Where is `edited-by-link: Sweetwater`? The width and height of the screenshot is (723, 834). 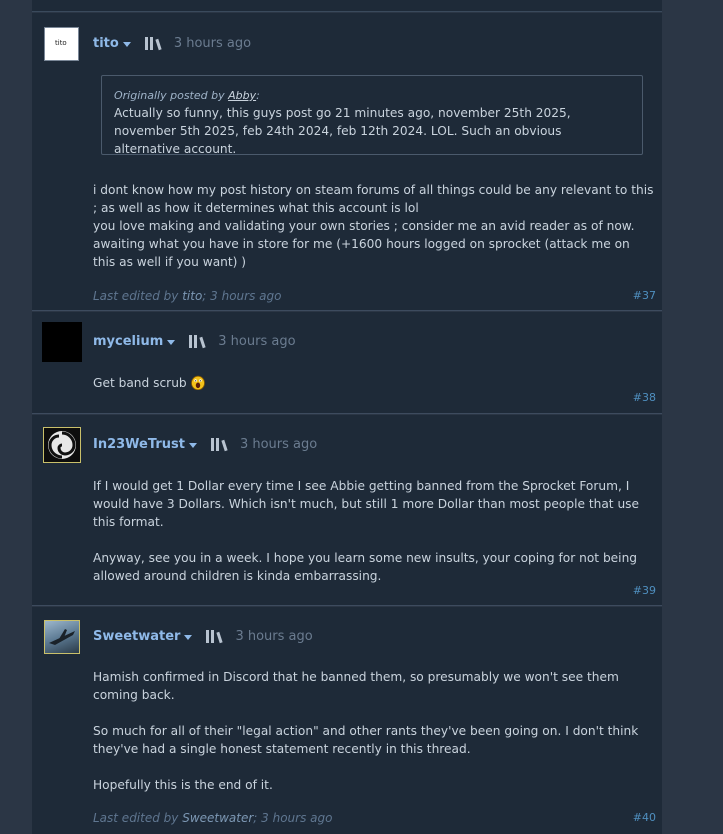
edited-by-link: Sweetwater is located at coordinates (217, 818).